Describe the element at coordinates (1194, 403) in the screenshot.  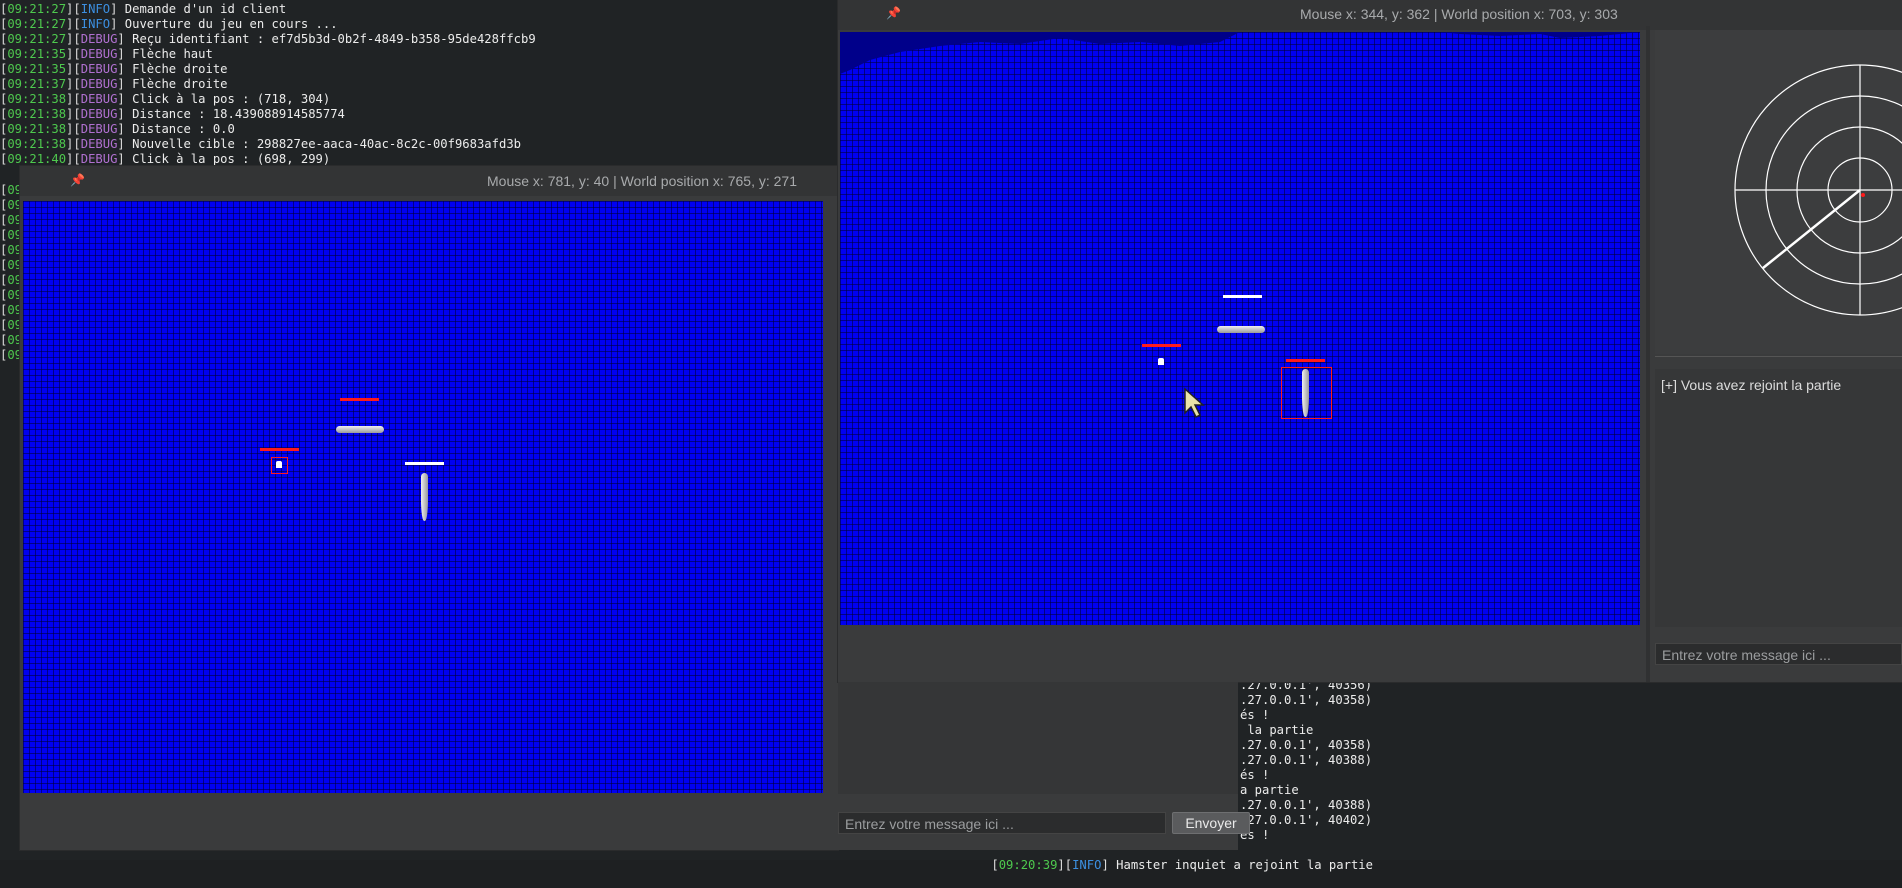
I see `mouse-cursor-icon` at that location.